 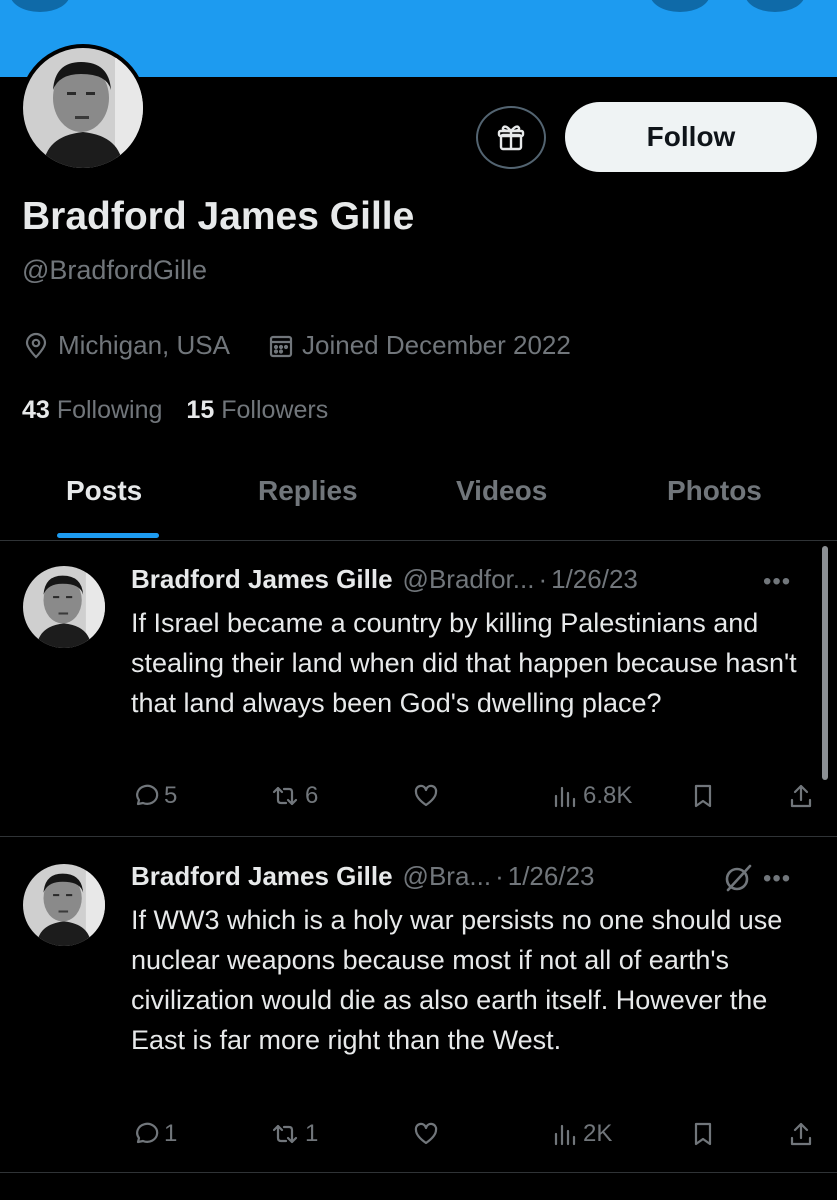 What do you see at coordinates (83, 108) in the screenshot?
I see `profile-avatar` at bounding box center [83, 108].